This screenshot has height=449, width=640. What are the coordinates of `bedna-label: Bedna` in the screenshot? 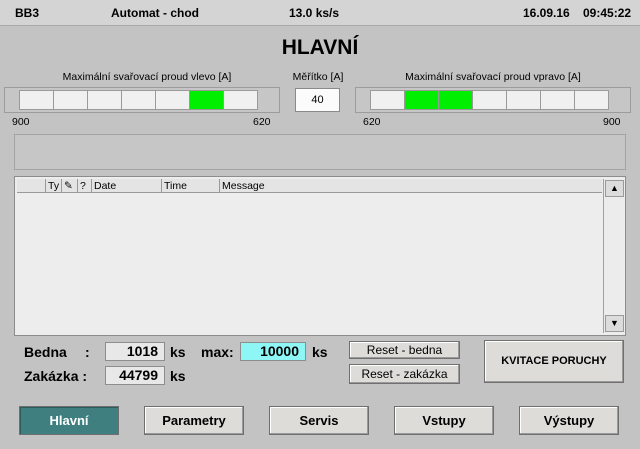 It's located at (45, 352).